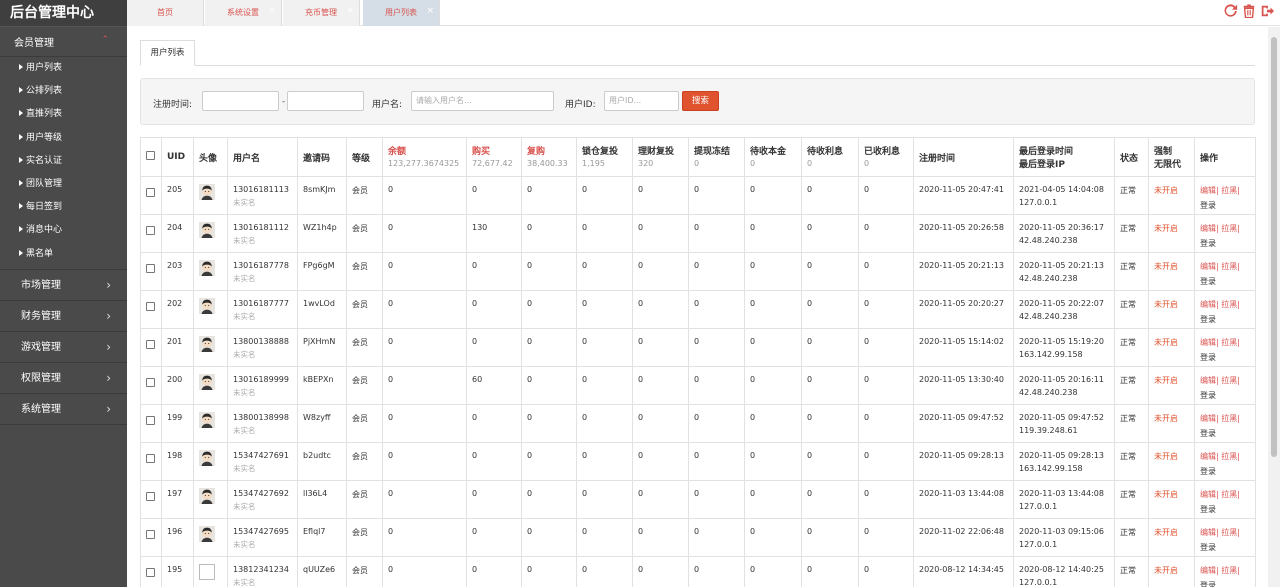 This screenshot has height=587, width=1280. I want to click on username-label: 用户名:, so click(387, 105).